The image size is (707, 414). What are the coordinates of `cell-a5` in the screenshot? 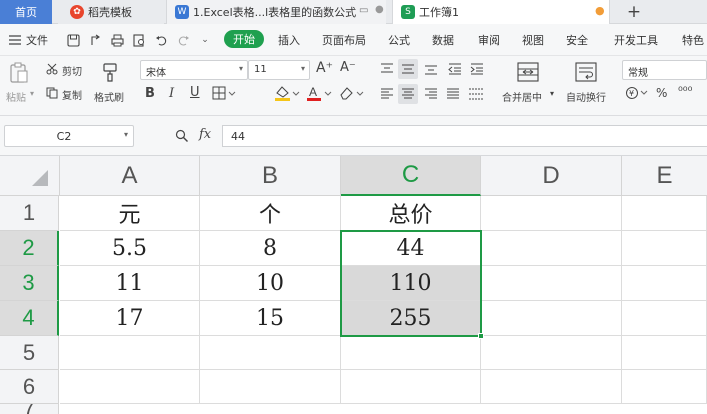 It's located at (130, 353).